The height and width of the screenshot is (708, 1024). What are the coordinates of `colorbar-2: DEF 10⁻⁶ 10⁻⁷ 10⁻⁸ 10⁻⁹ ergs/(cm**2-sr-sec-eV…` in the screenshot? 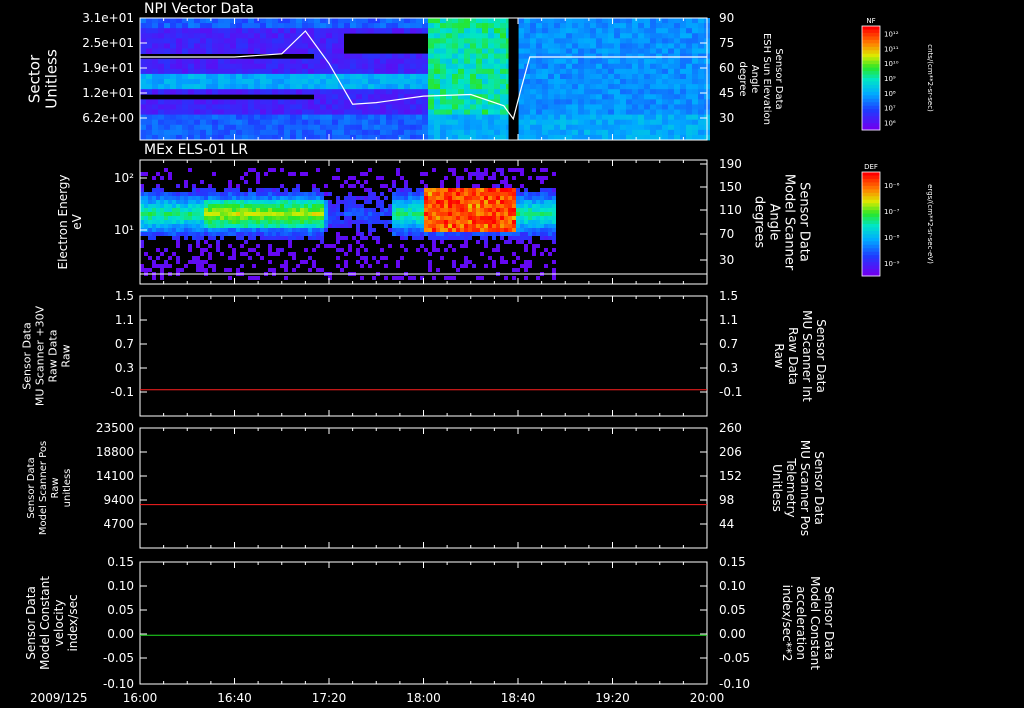 It's located at (897, 220).